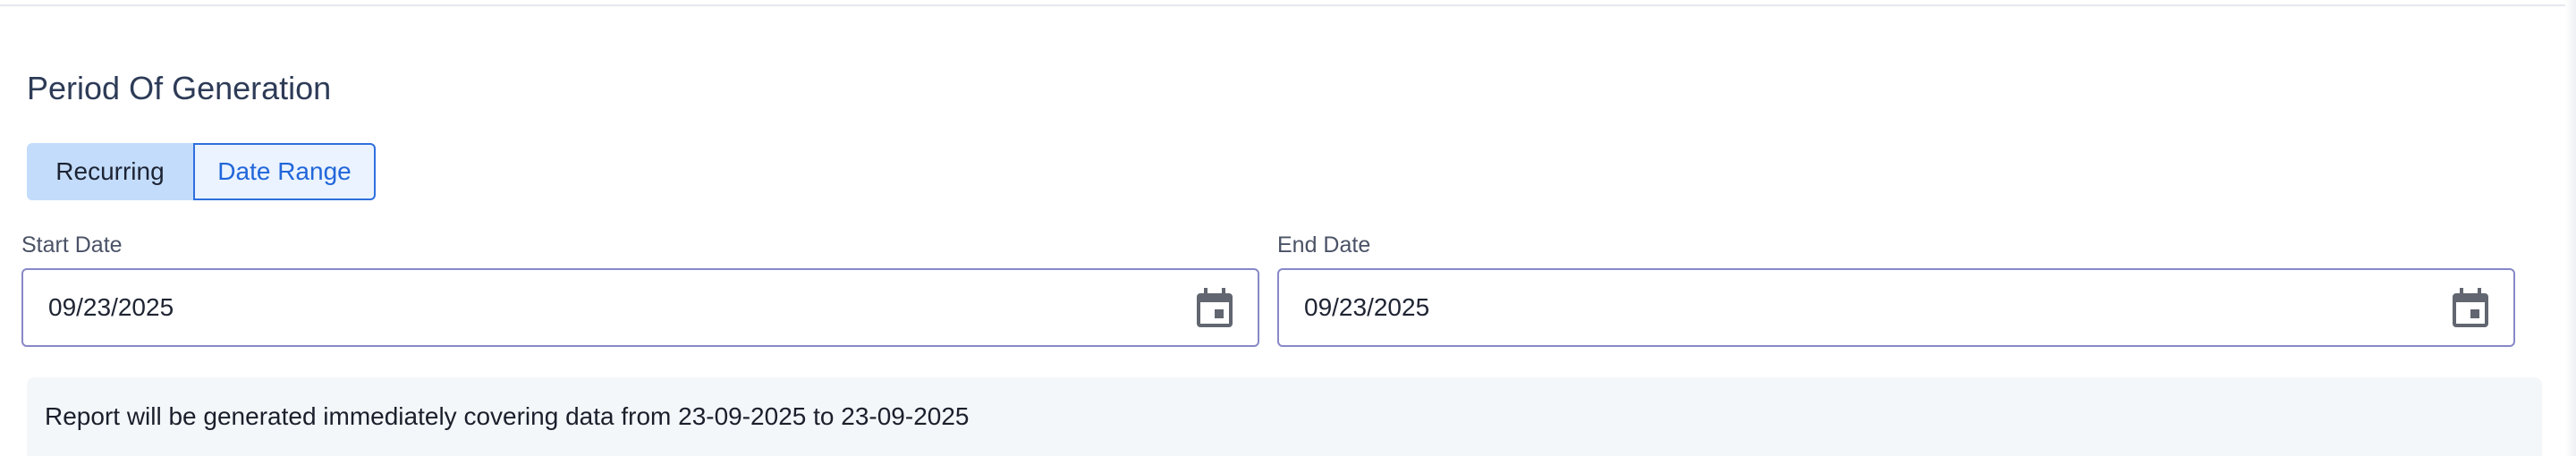 The width and height of the screenshot is (2576, 456). Describe the element at coordinates (110, 172) in the screenshot. I see `recurring-toggle-button: Recurring` at that location.